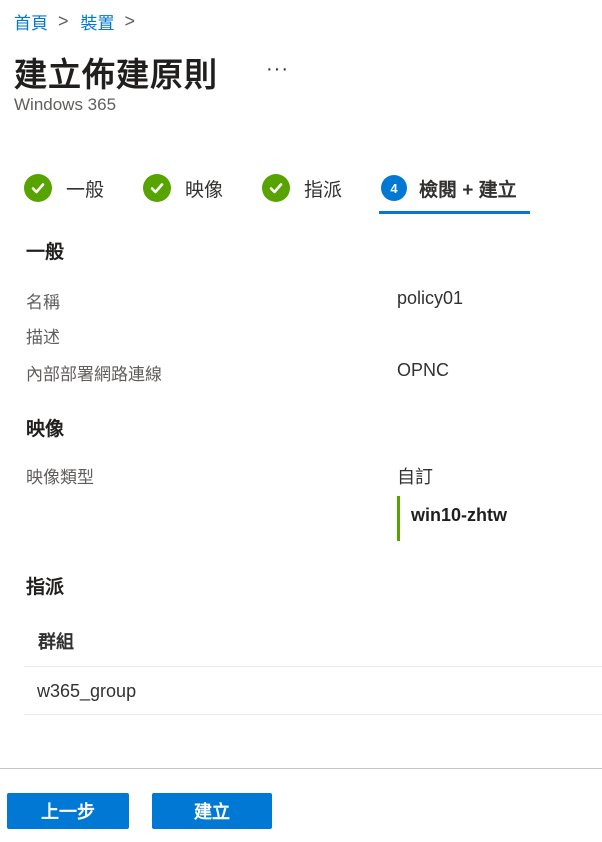  What do you see at coordinates (204, 190) in the screenshot?
I see `step-label: 映像` at bounding box center [204, 190].